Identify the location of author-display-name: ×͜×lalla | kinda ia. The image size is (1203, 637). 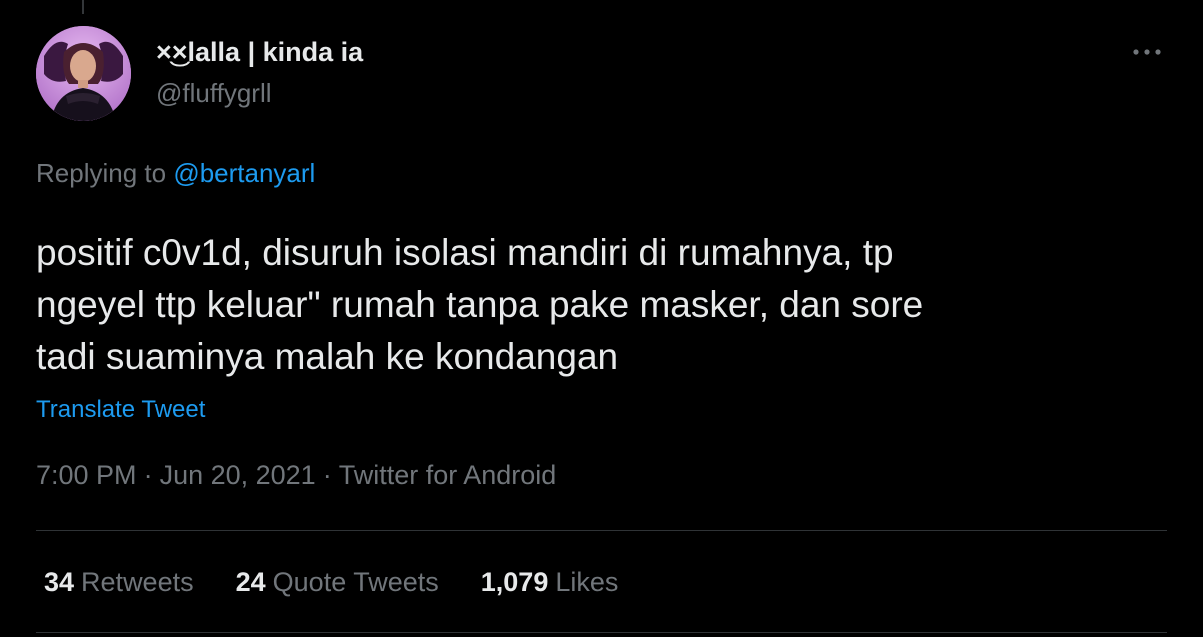
(259, 52).